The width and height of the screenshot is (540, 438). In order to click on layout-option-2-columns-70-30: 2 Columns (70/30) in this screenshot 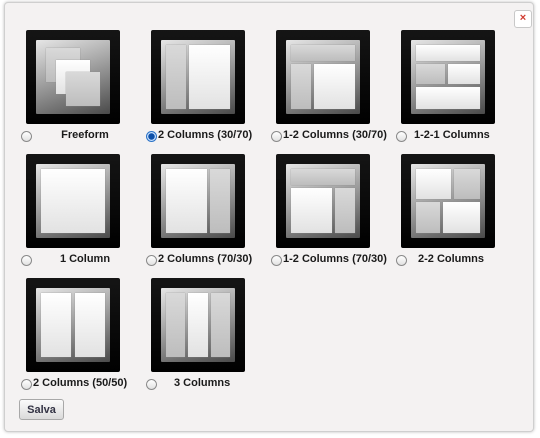, I will do `click(203, 213)`.